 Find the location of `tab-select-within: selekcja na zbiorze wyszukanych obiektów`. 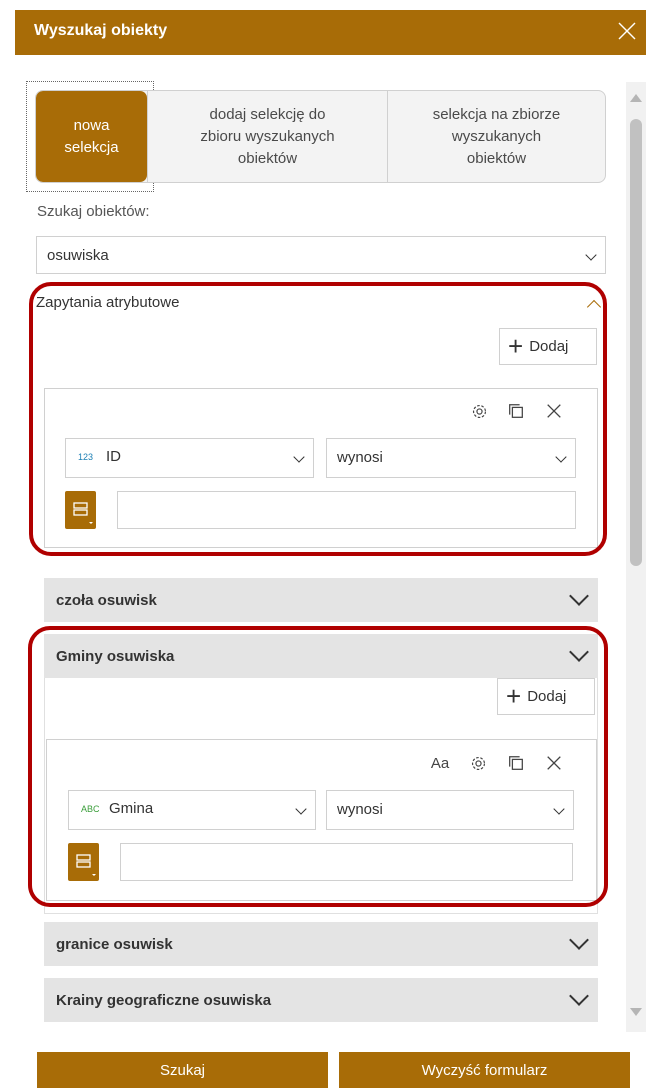

tab-select-within: selekcja na zbiorze wyszukanych obiektów is located at coordinates (496, 136).